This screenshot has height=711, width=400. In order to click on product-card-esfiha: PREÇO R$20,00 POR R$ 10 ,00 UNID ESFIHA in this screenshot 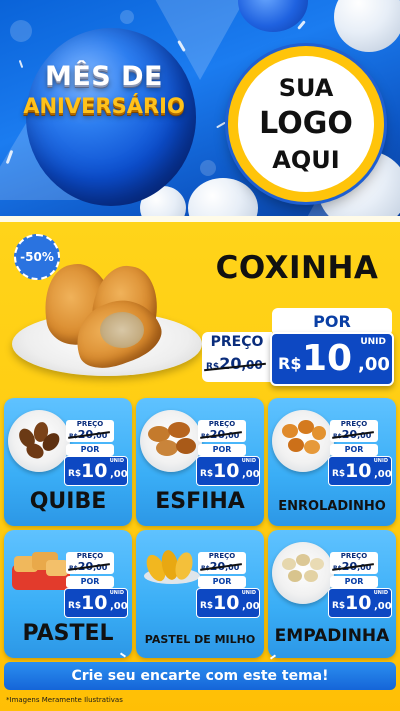, I will do `click(200, 462)`.